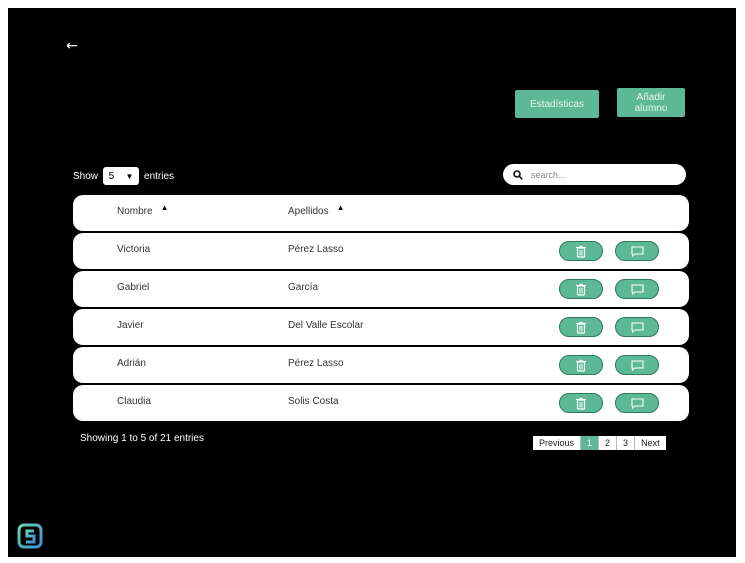 The image size is (745, 563). I want to click on entries-control: Show 5 ▼ entries, so click(123, 176).